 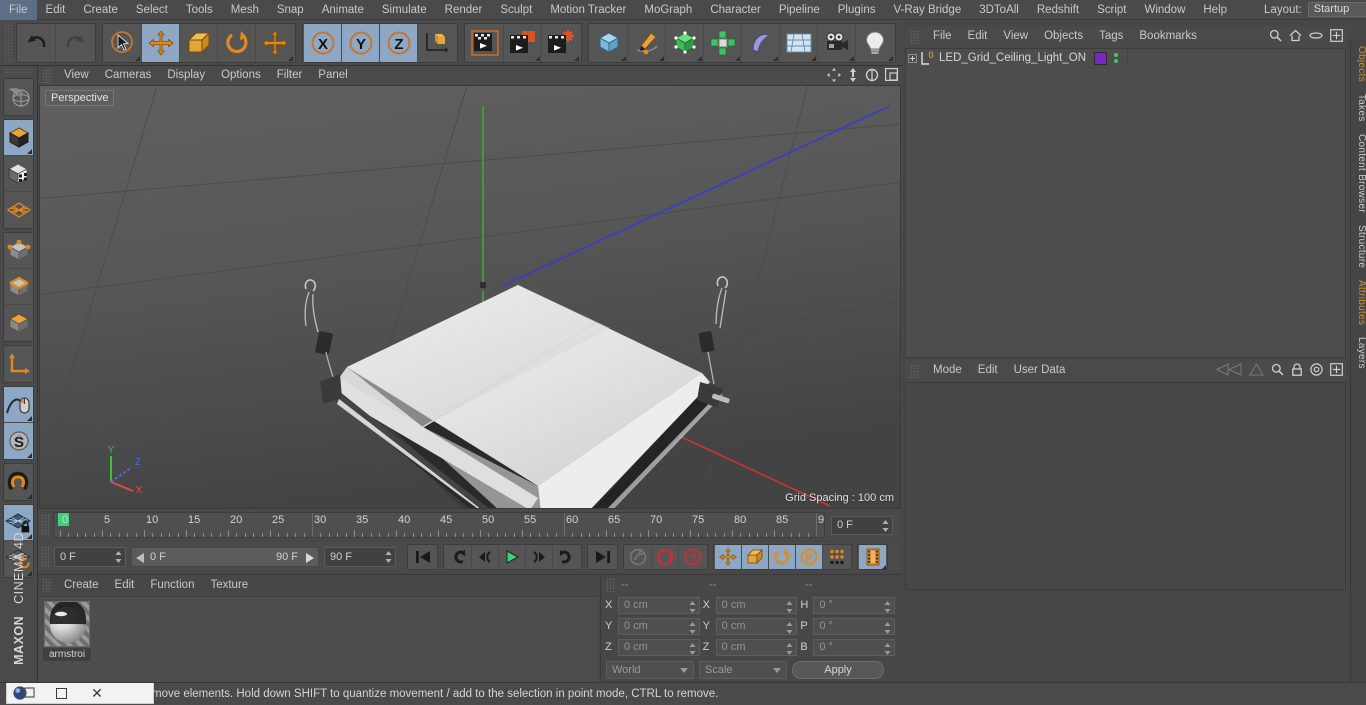 What do you see at coordinates (18, 482) in the screenshot?
I see `magnet-tool-button` at bounding box center [18, 482].